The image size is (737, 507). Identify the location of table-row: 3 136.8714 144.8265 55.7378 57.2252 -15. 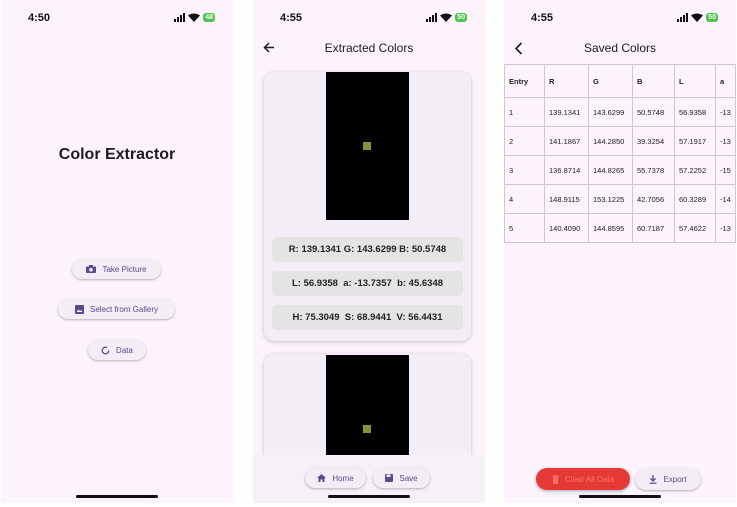
(620, 170).